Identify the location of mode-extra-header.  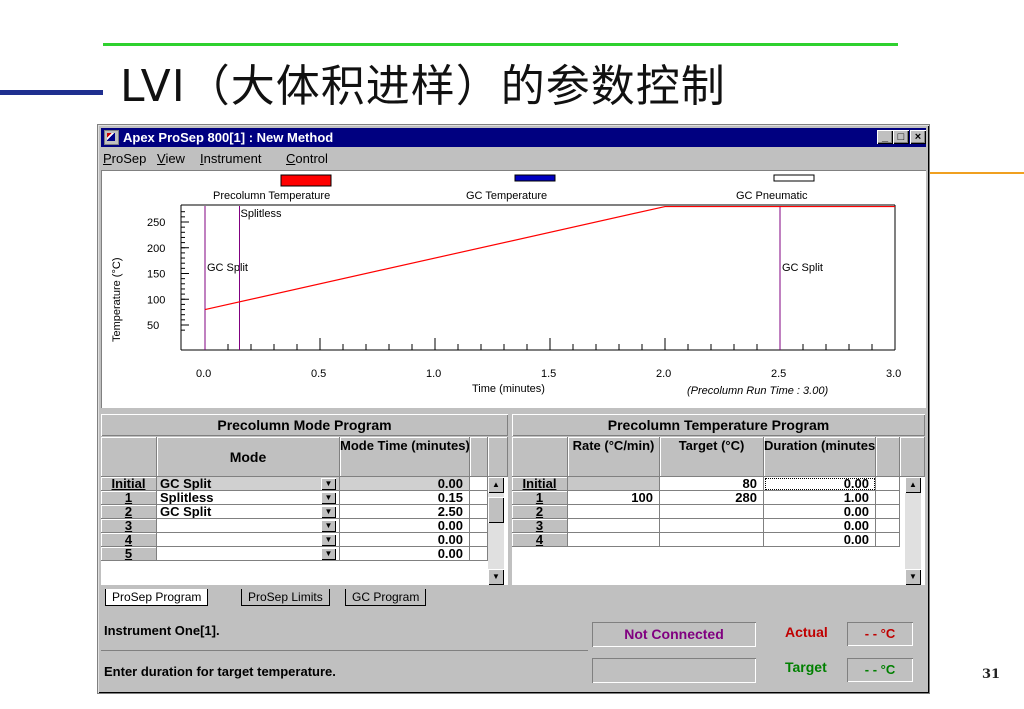
(479, 457).